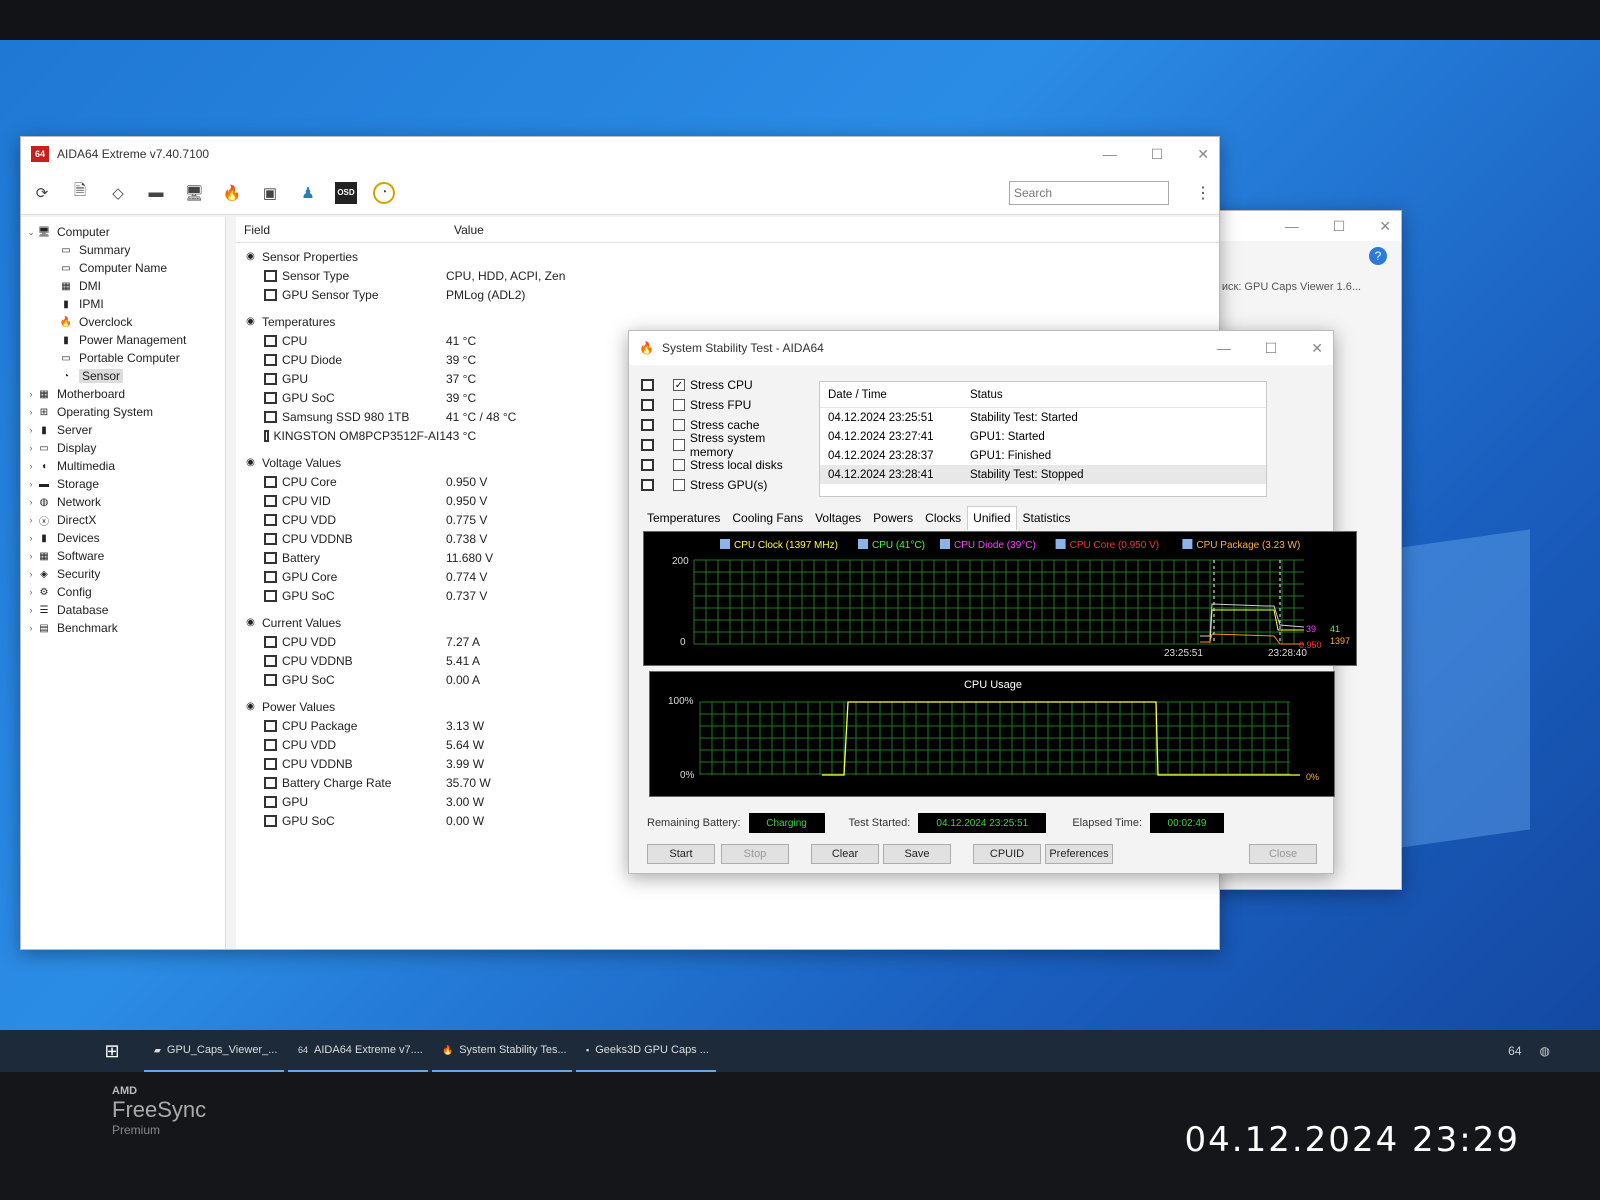 The image size is (1600, 1200). What do you see at coordinates (123, 268) in the screenshot?
I see `tree-item: ▭ Computer Name` at bounding box center [123, 268].